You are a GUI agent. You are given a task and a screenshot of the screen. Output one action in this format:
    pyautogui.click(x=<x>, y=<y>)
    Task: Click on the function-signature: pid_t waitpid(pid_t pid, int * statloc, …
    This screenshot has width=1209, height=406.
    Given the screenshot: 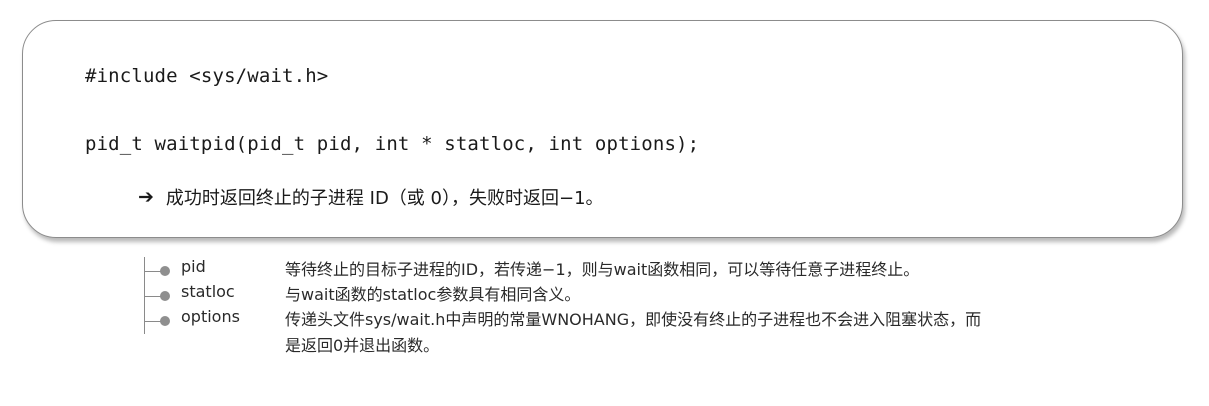 What is the action you would take?
    pyautogui.click(x=392, y=144)
    